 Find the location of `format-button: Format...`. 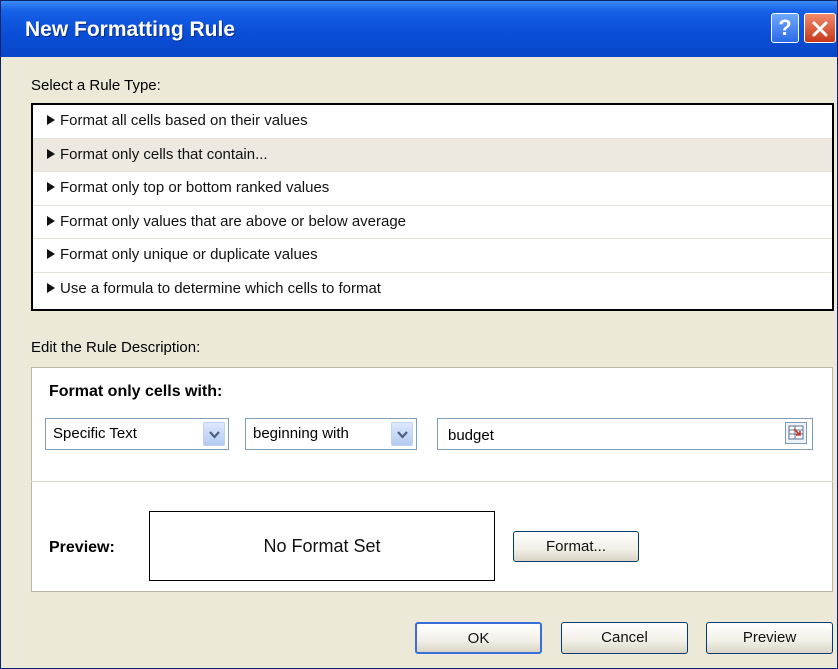

format-button: Format... is located at coordinates (576, 546).